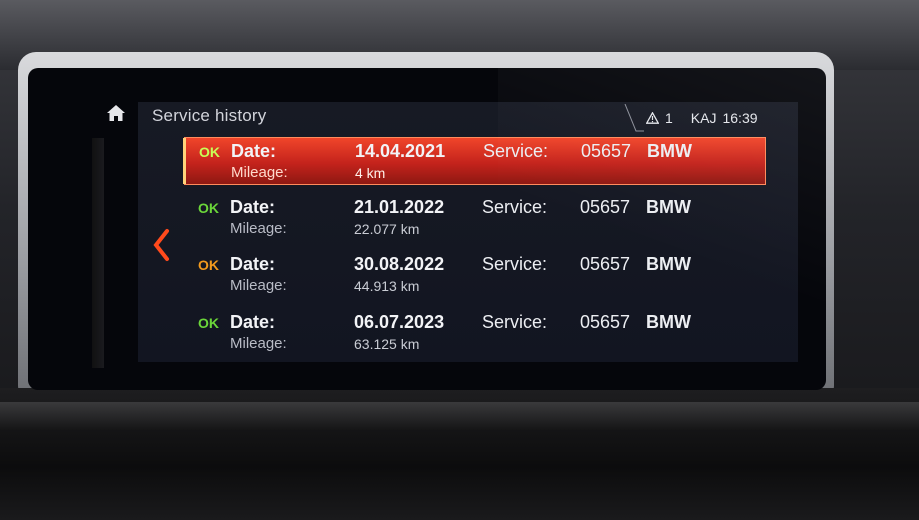 The image size is (919, 520). I want to click on service-date: 14.04.2021, so click(400, 151).